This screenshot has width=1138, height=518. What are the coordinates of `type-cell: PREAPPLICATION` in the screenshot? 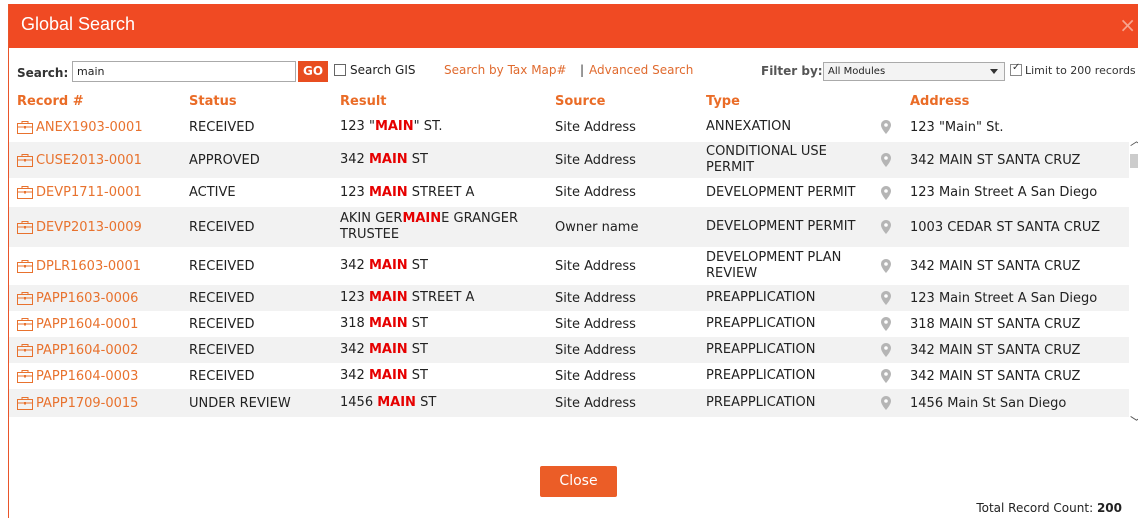 It's located at (761, 375).